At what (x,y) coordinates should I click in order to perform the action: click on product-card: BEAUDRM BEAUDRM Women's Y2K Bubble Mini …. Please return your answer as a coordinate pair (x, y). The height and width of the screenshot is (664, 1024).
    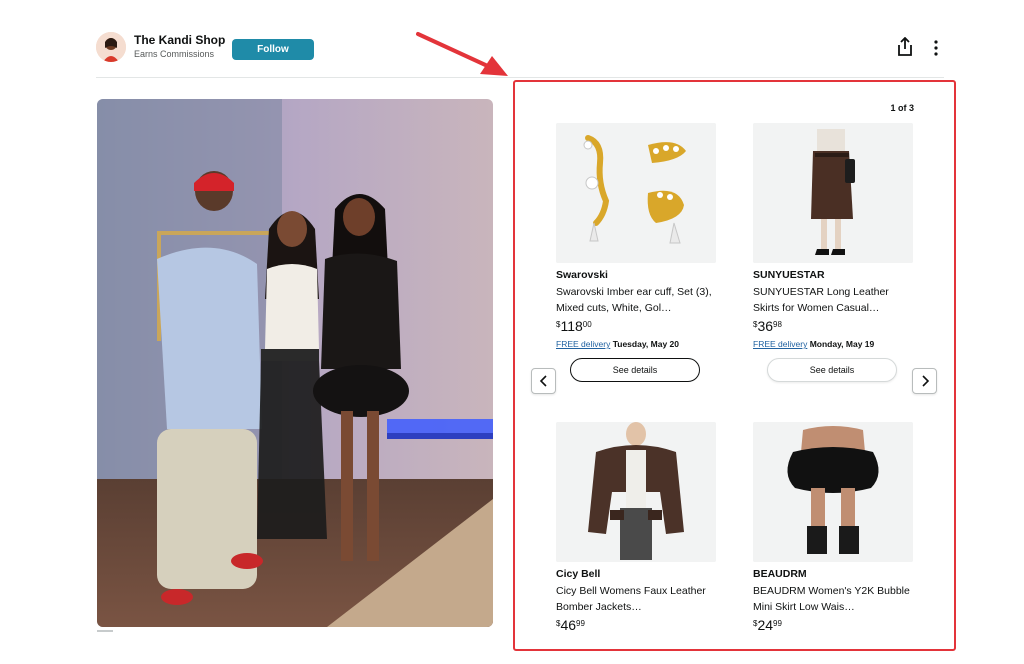
    Looking at the image, I should click on (834, 527).